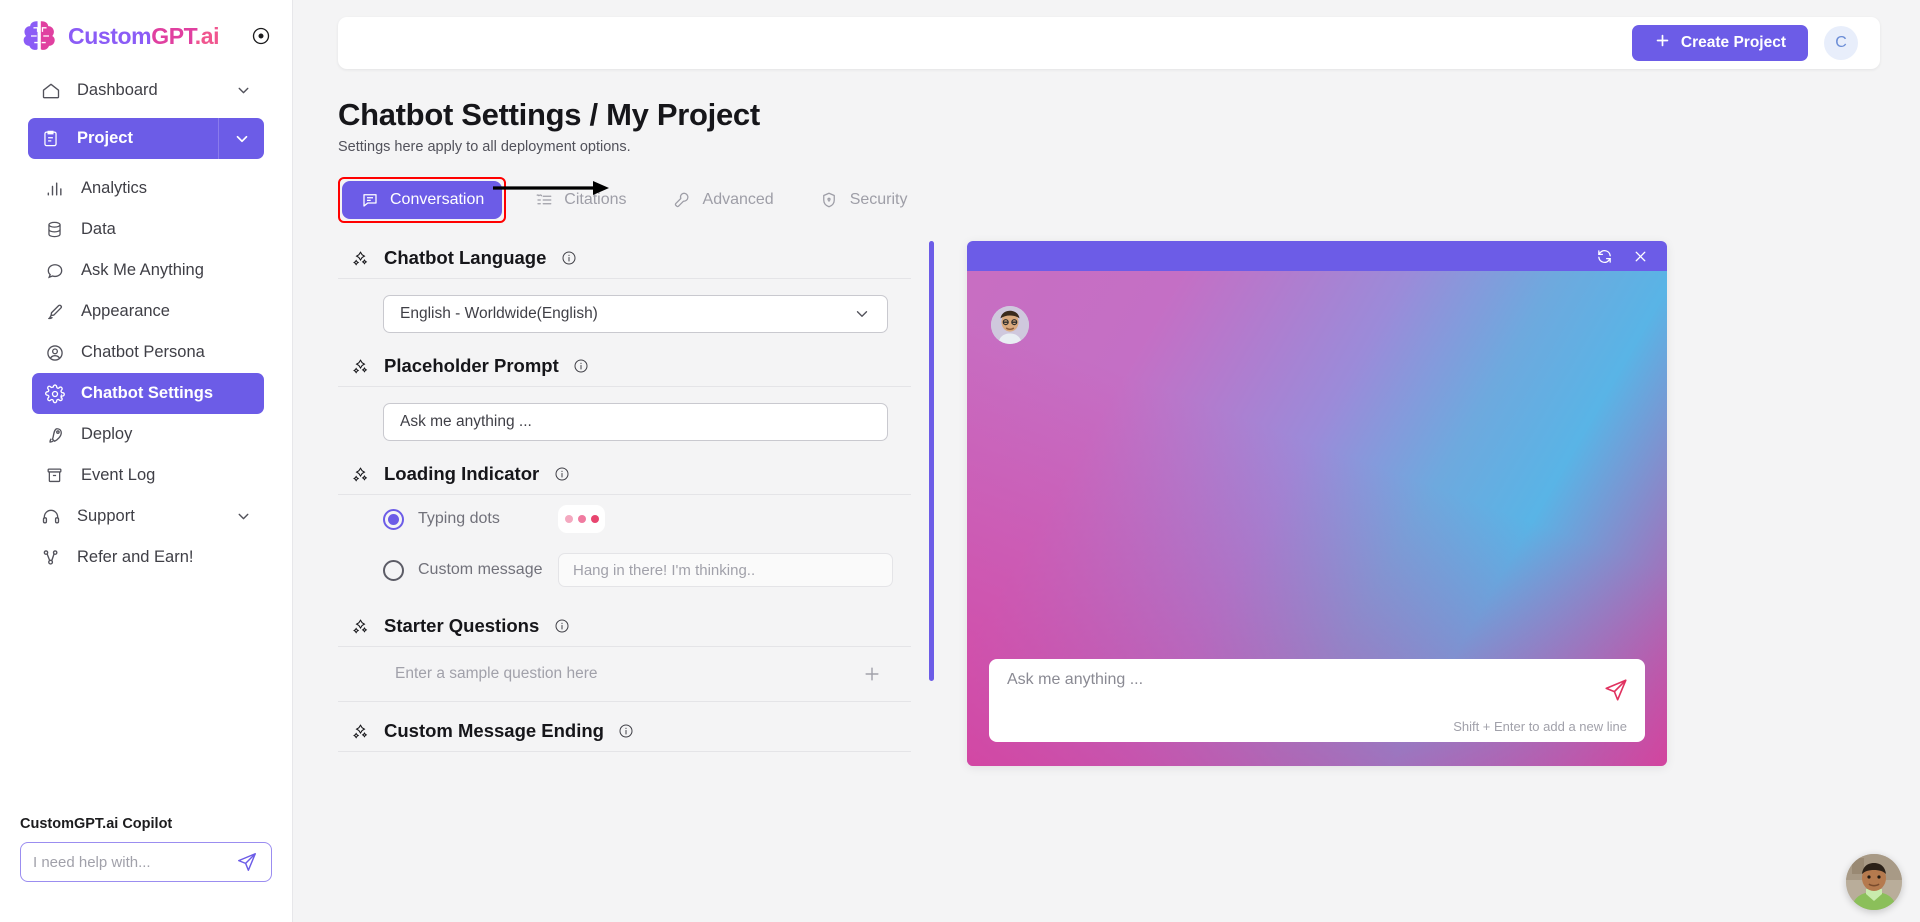  I want to click on placeholder-prompt-input-wrap, so click(635, 422).